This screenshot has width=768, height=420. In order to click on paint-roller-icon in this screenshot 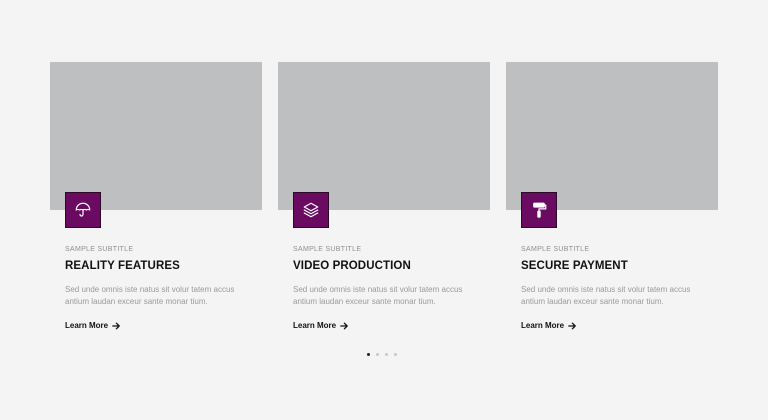, I will do `click(540, 210)`.